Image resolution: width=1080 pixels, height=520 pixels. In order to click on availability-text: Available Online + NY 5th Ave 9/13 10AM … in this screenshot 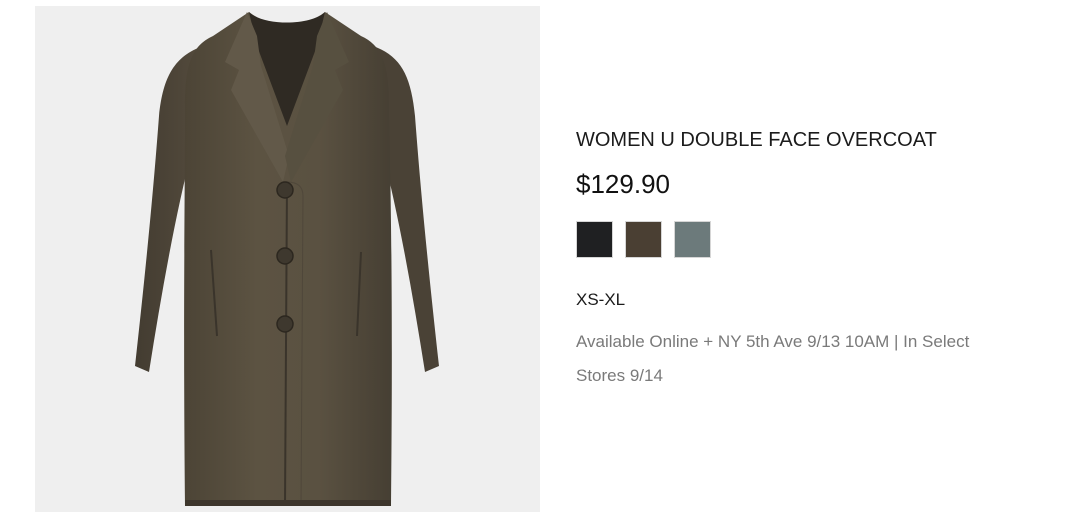, I will do `click(773, 358)`.